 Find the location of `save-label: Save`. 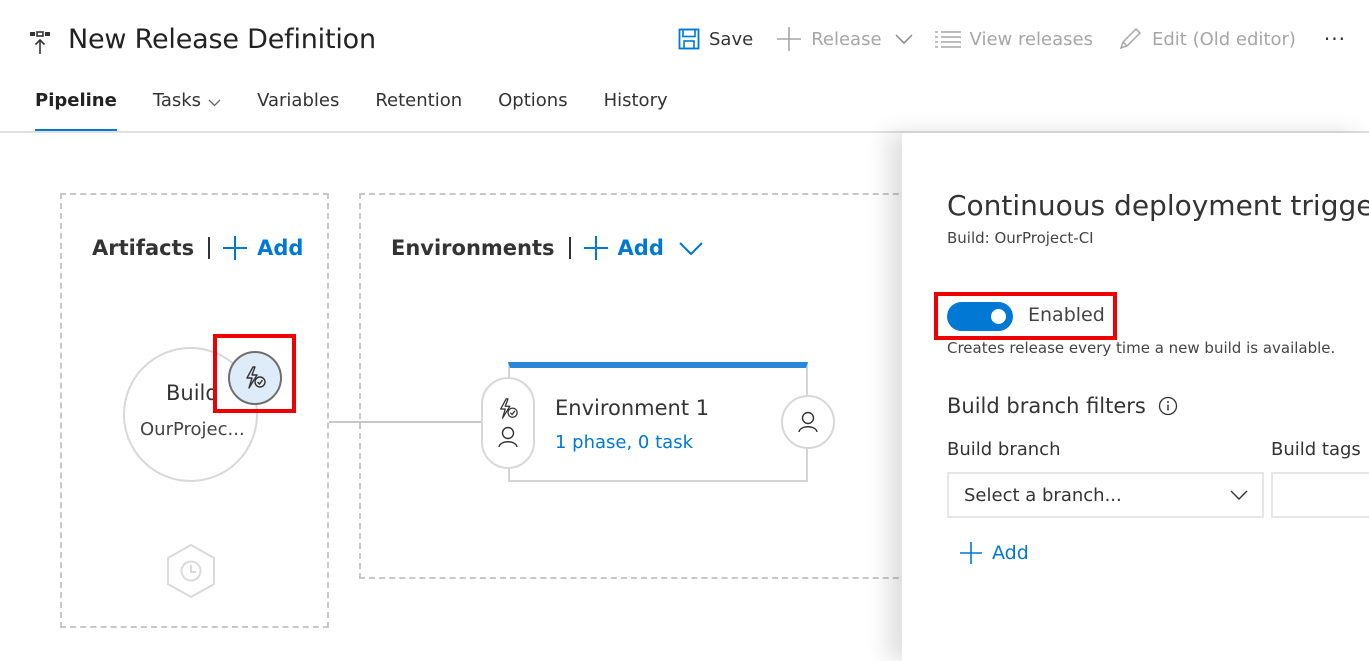

save-label: Save is located at coordinates (731, 39).